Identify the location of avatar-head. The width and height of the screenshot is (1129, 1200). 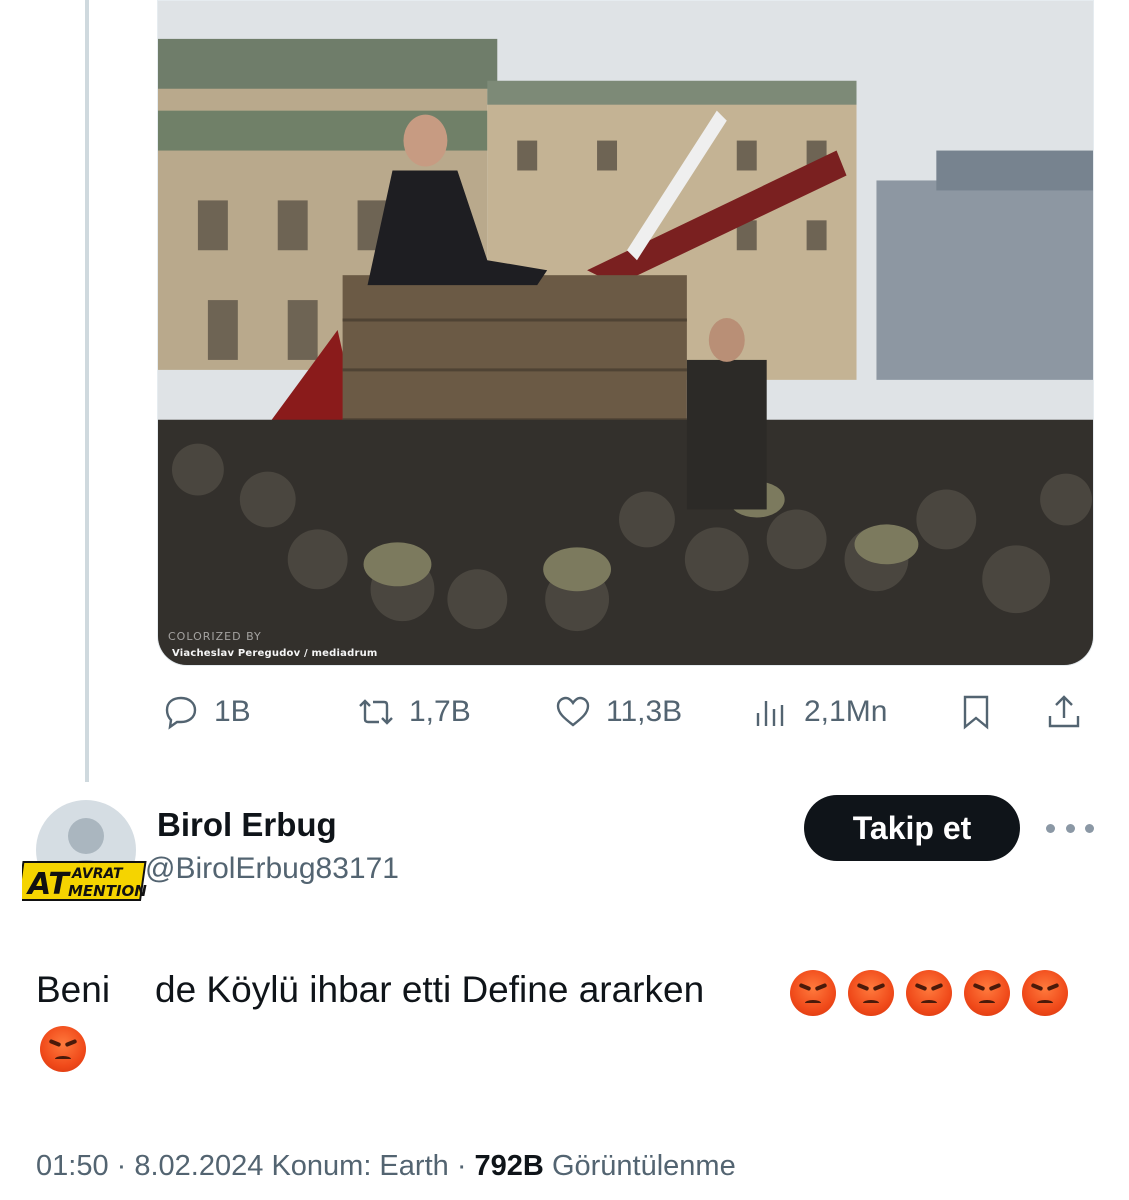
(86, 836).